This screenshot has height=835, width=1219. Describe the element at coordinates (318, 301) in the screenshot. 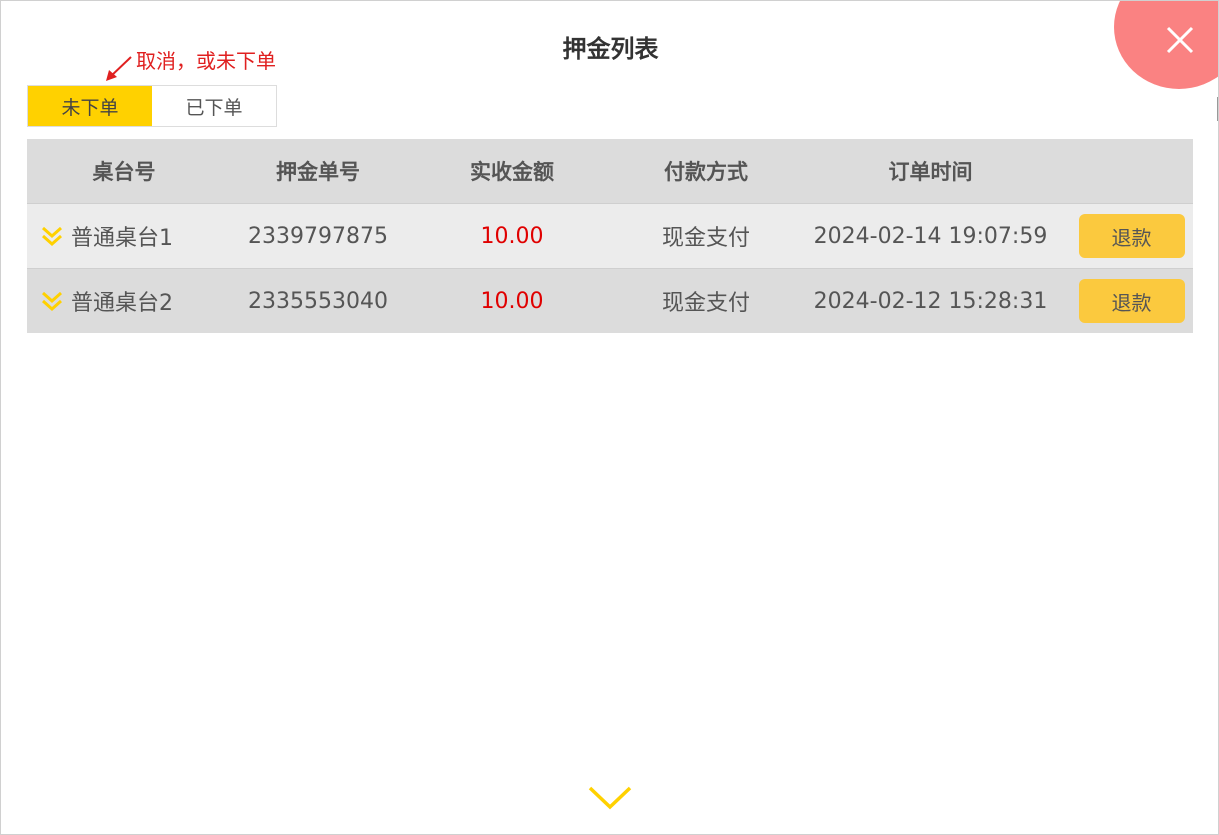

I see `cell-order-no: 2335553040` at that location.